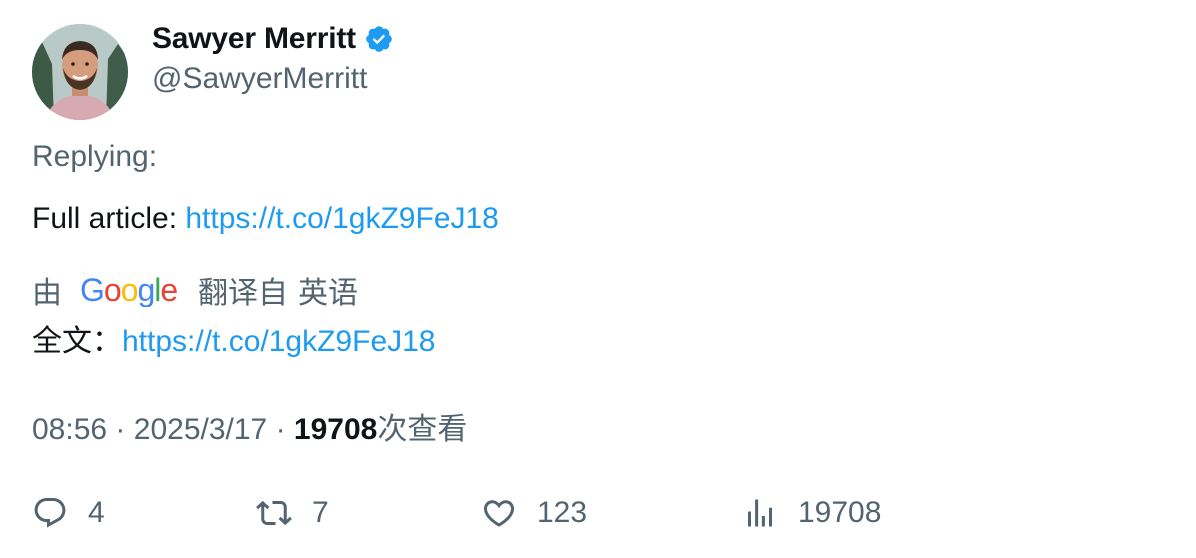  What do you see at coordinates (342, 218) in the screenshot?
I see `tweet-link: https://t.co/1gkZ9FeJ18` at bounding box center [342, 218].